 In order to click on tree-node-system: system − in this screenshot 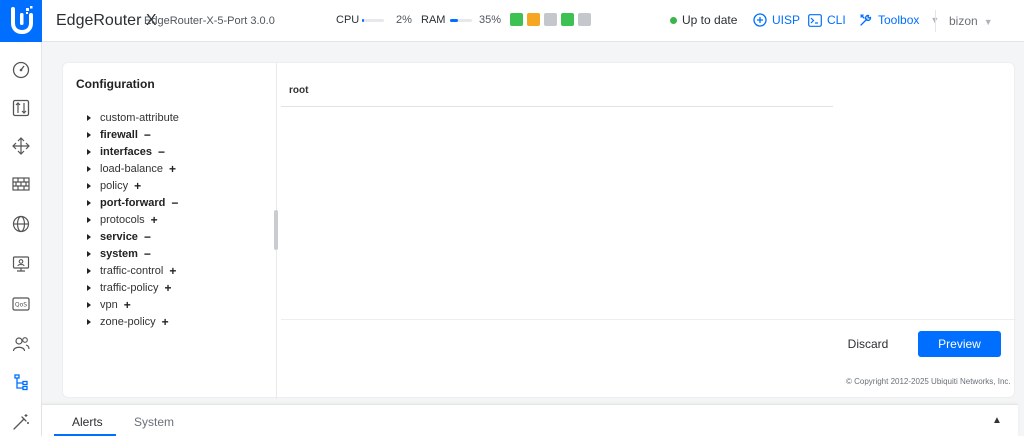, I will do `click(133, 253)`.